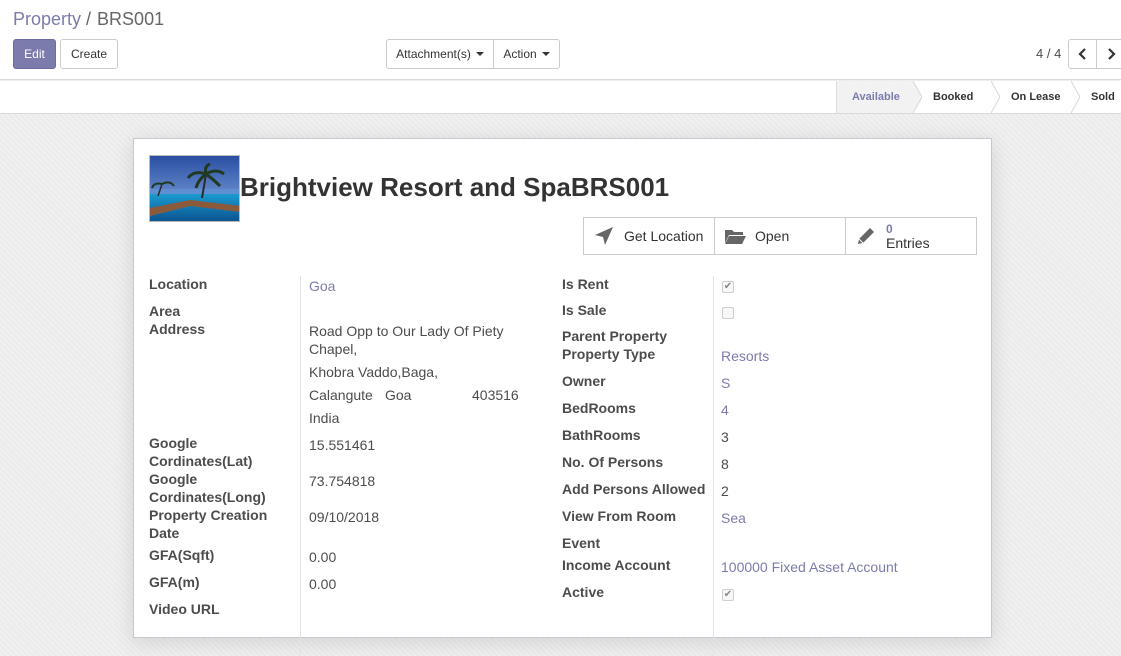  I want to click on stage-label: Sold, so click(1103, 97).